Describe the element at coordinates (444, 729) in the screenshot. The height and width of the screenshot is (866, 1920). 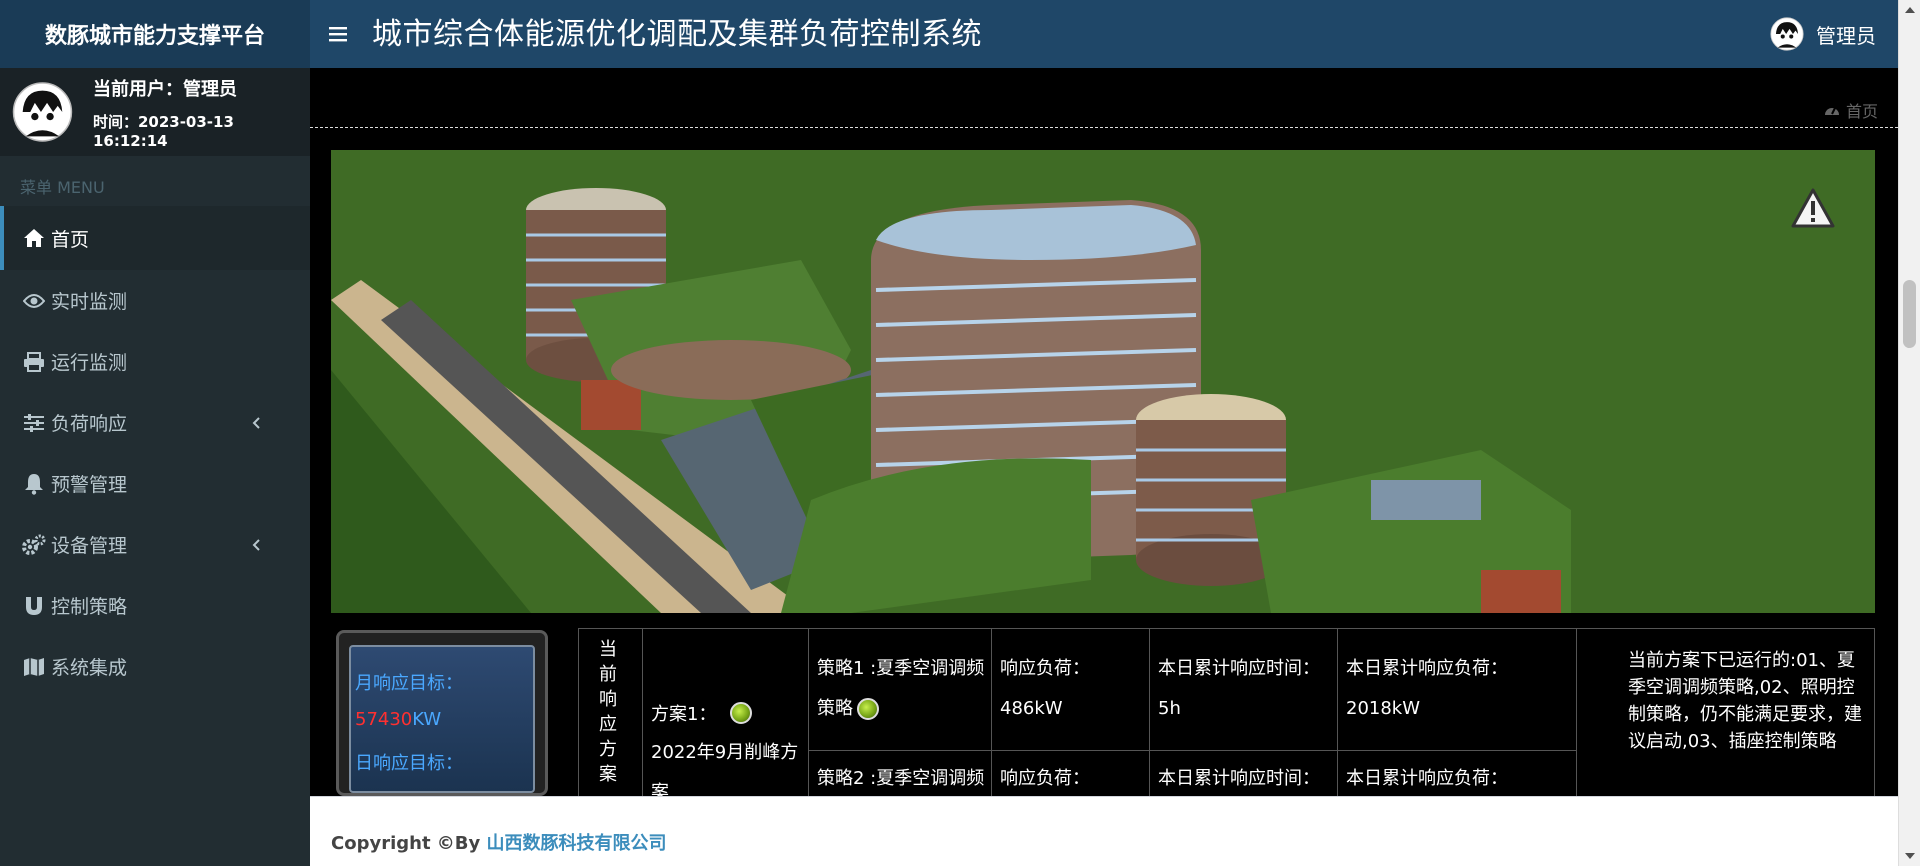
I see `month-target-value: 57430KW` at that location.